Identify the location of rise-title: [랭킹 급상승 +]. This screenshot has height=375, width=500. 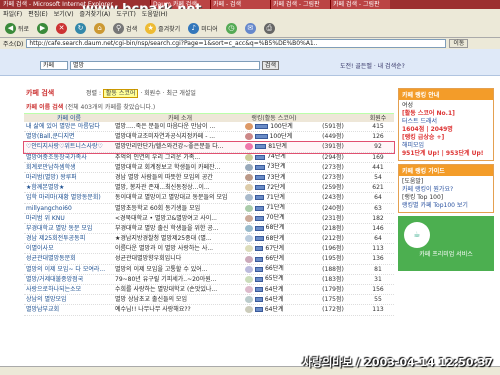
(423, 137).